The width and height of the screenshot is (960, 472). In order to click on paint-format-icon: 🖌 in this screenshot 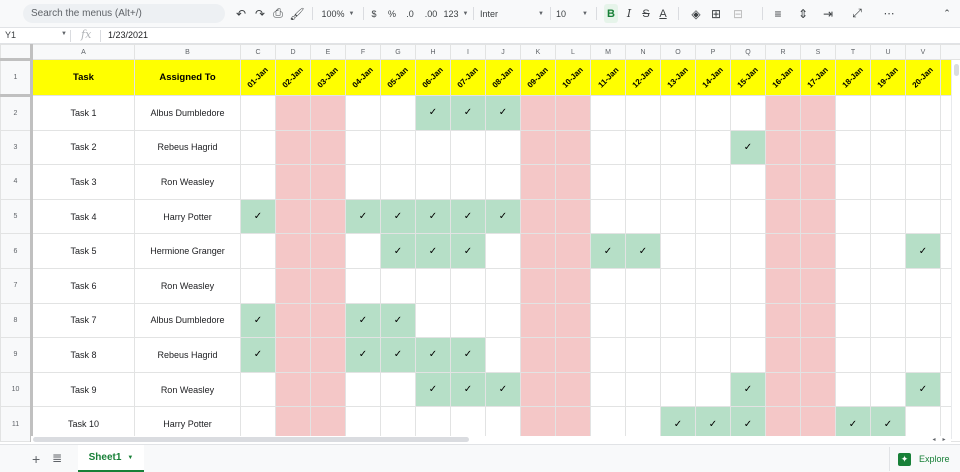, I will do `click(297, 13)`.